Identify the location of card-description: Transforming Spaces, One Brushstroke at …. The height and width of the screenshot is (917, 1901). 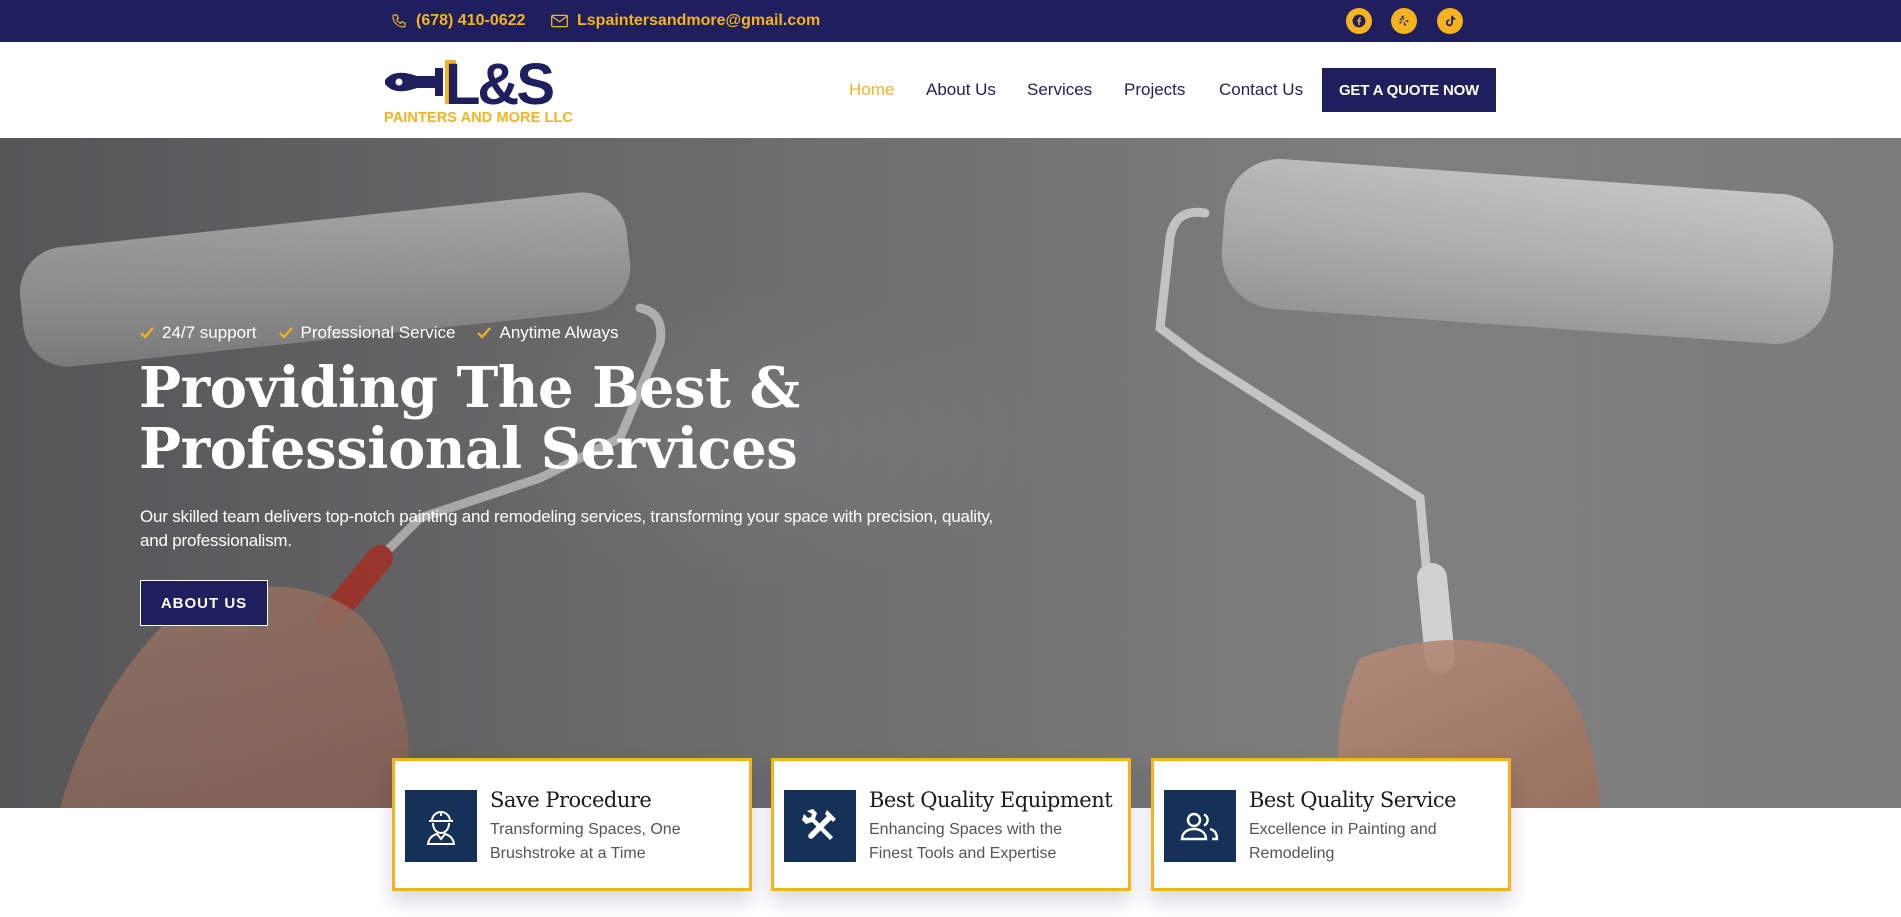
(585, 841).